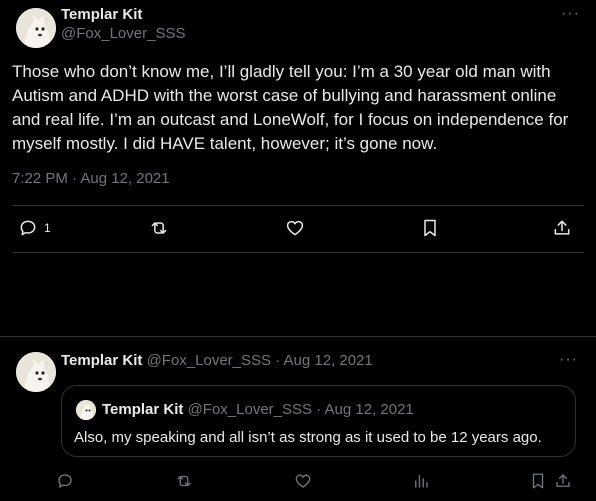 The width and height of the screenshot is (596, 501). I want to click on reply-actions, so click(320, 482).